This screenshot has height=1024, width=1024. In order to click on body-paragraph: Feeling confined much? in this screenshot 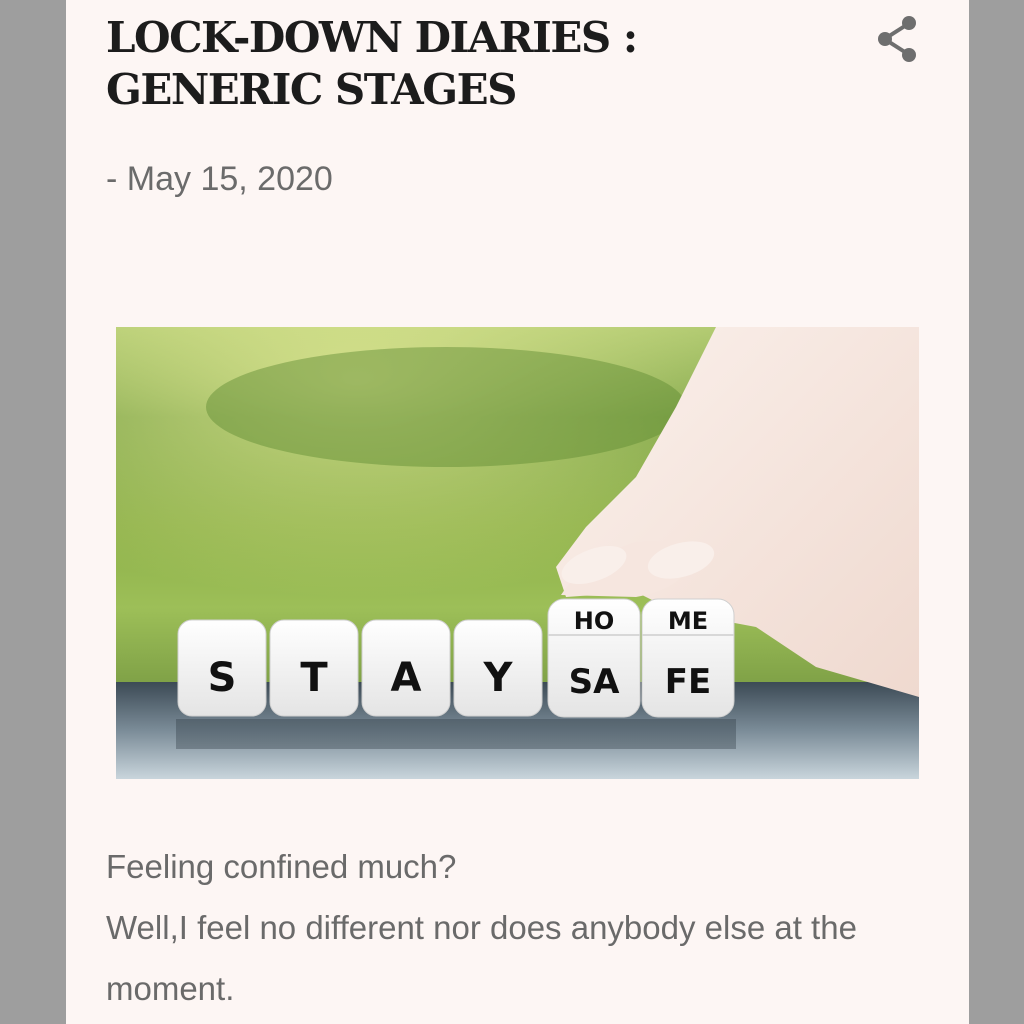, I will do `click(281, 866)`.